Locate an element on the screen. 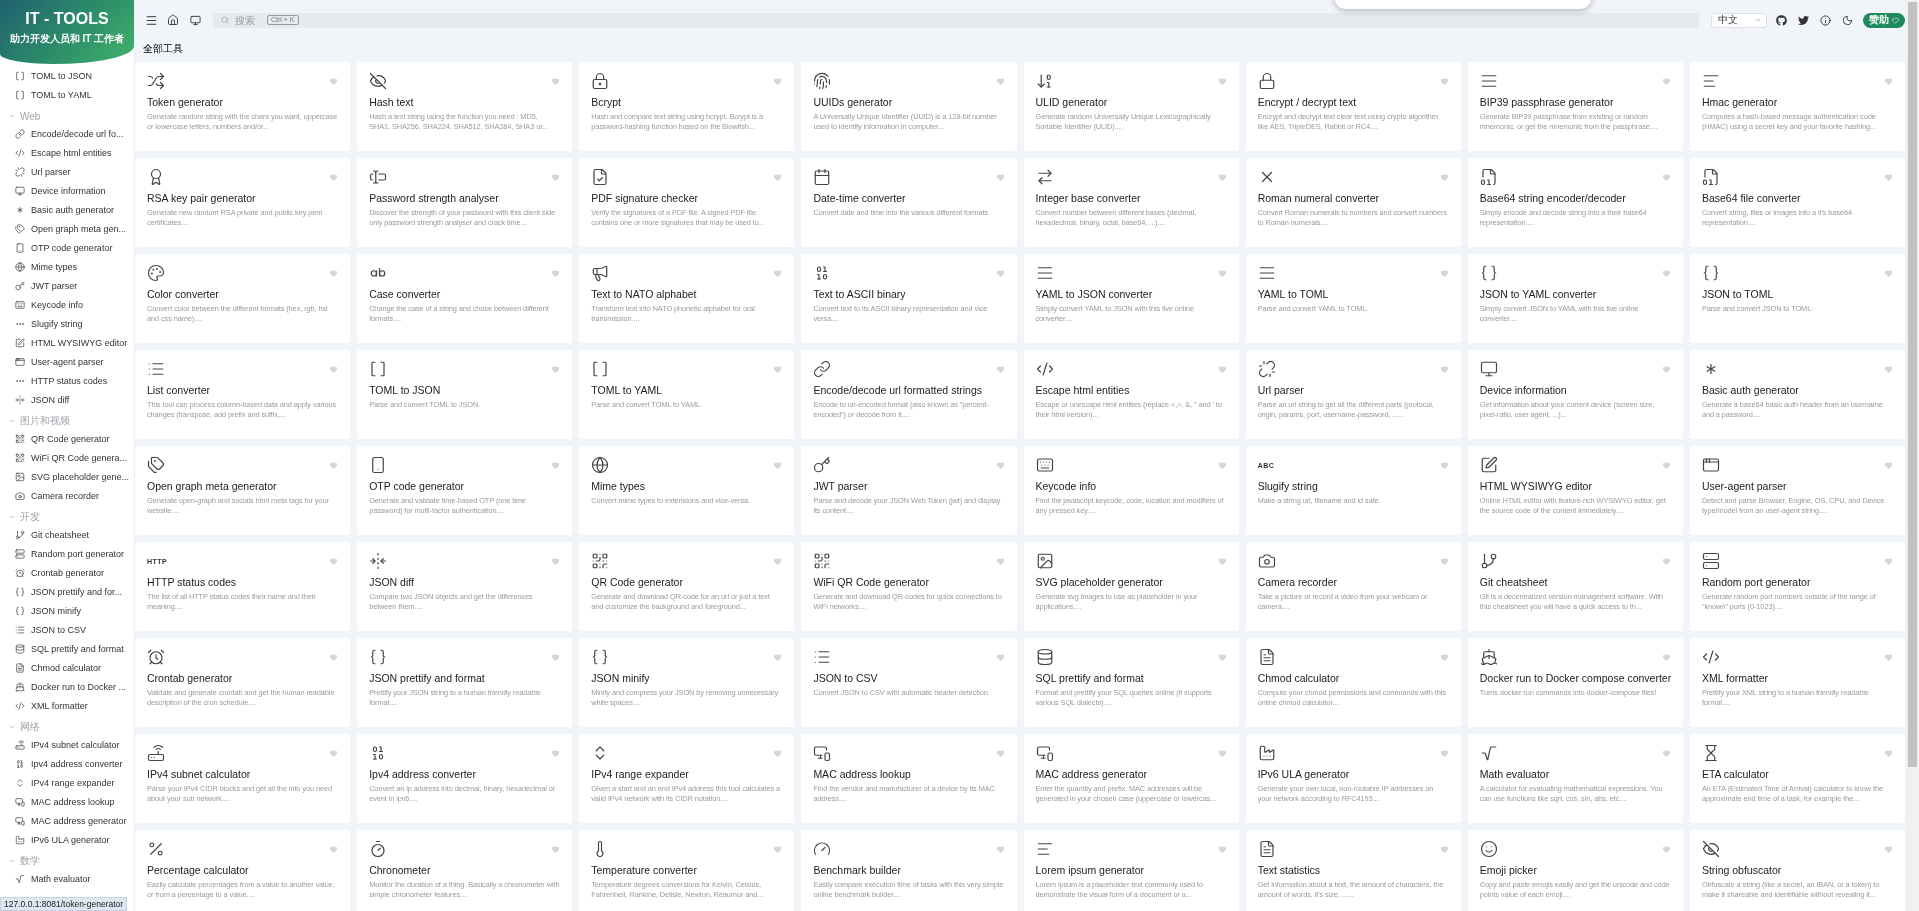 The width and height of the screenshot is (1919, 911). scrollbar is located at coordinates (1912, 455).